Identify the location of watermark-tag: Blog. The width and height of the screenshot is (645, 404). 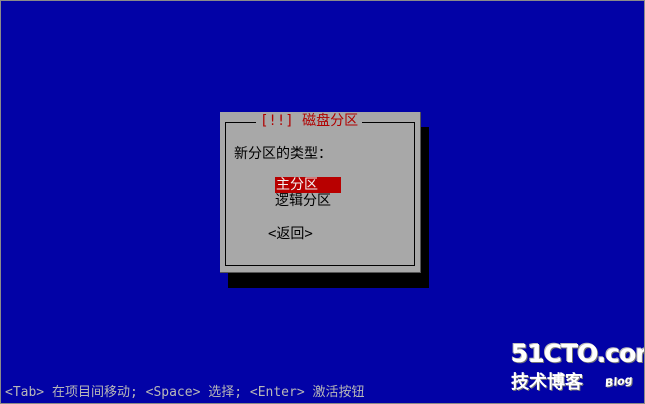
(619, 381).